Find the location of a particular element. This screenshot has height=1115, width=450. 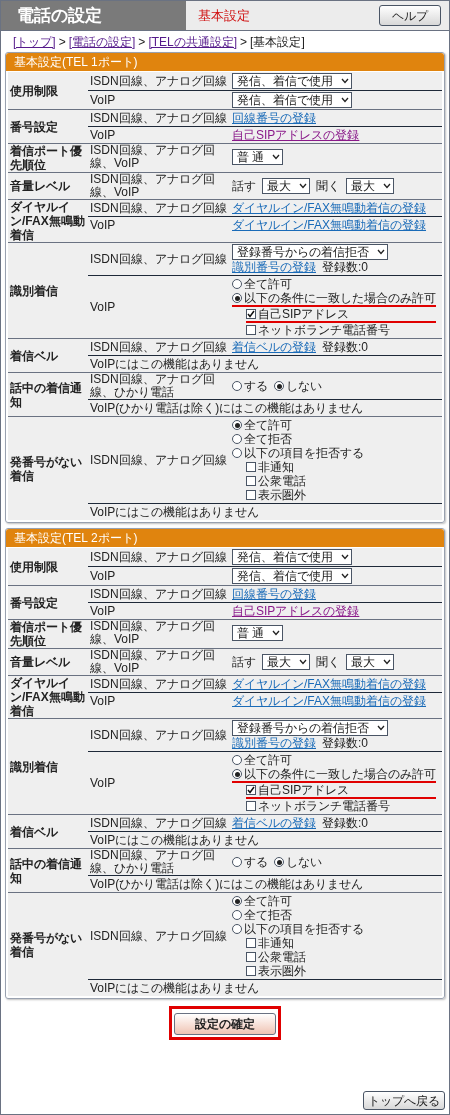

option-label: 非通知 is located at coordinates (276, 467).